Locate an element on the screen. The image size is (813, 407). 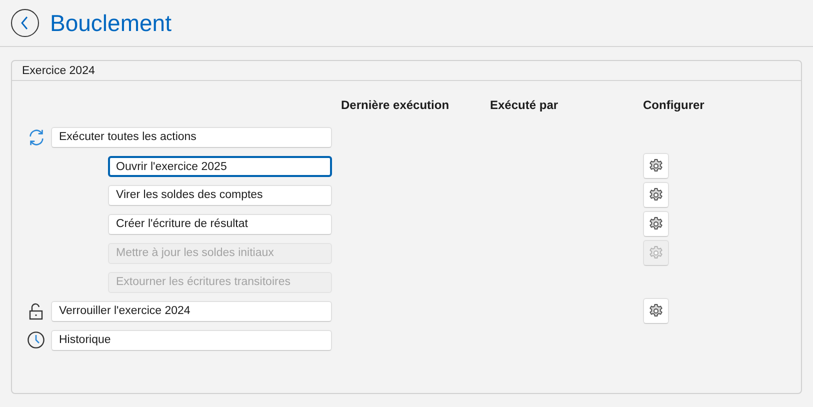
action-button: Historique is located at coordinates (191, 340).